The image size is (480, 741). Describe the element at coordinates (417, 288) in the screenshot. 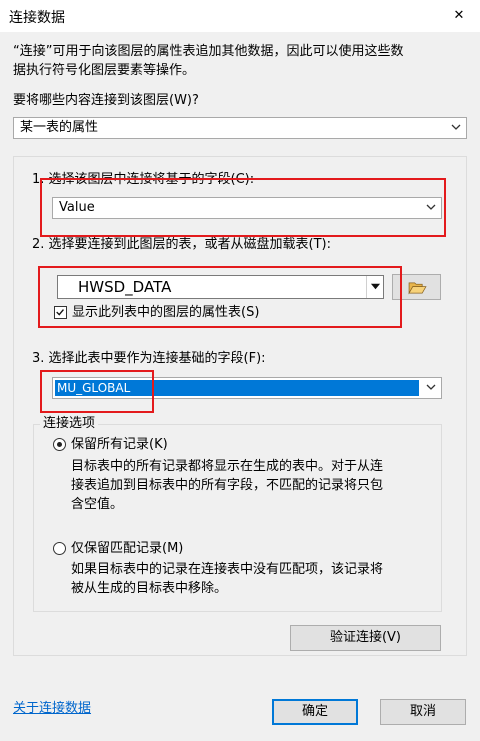

I see `folder-open-icon` at that location.